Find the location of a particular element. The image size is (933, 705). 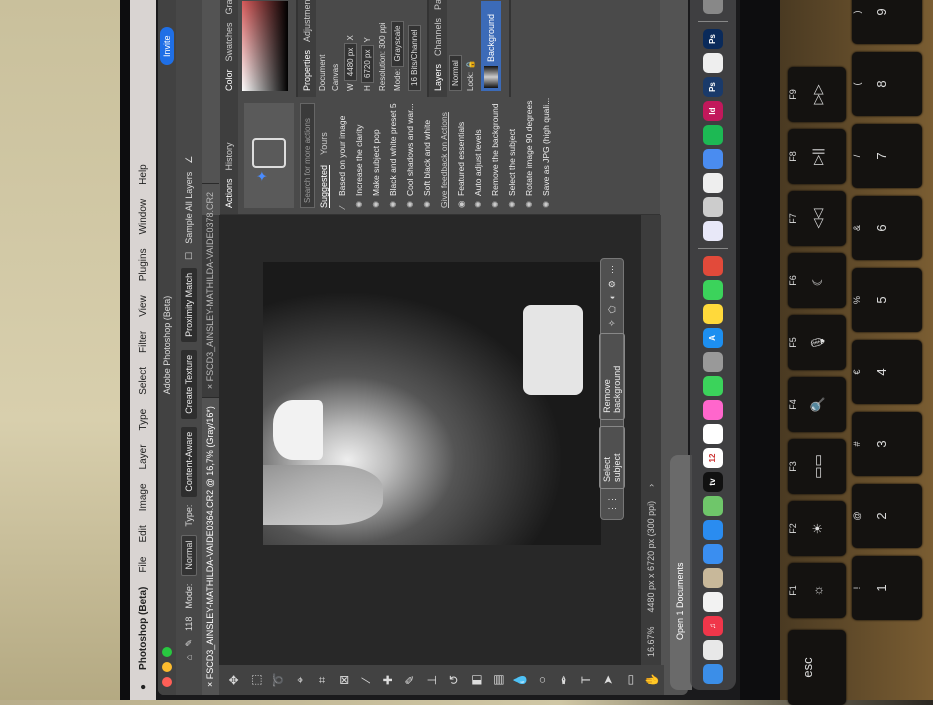

lasso-tool-icon: ➰ is located at coordinates (278, 680).